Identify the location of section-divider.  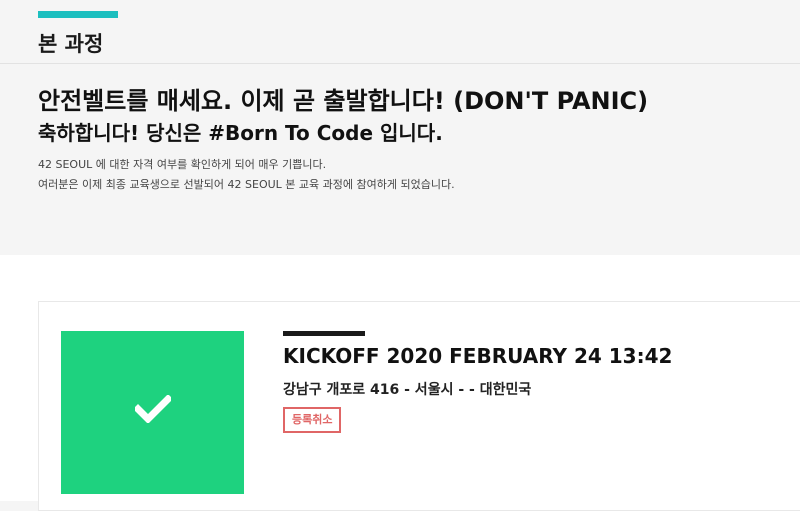
(400, 63).